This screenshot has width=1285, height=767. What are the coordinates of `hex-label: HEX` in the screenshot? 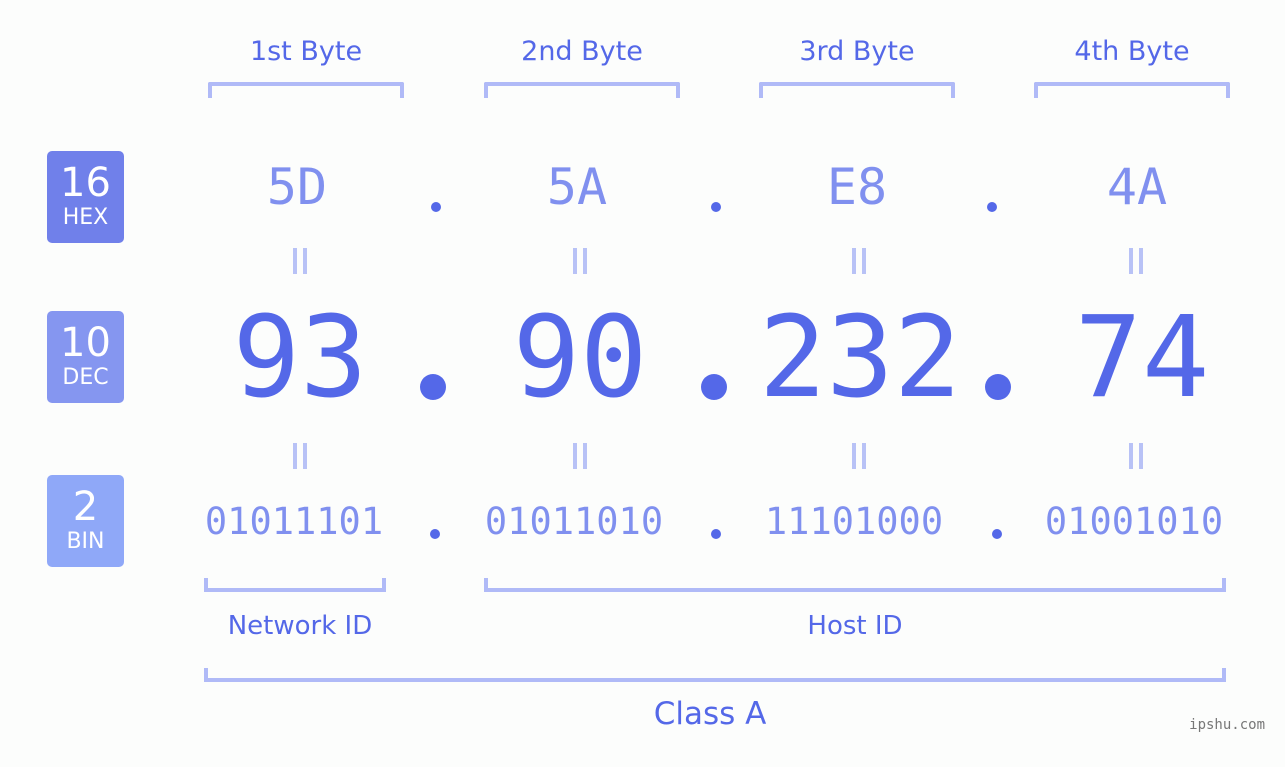 It's located at (85, 217).